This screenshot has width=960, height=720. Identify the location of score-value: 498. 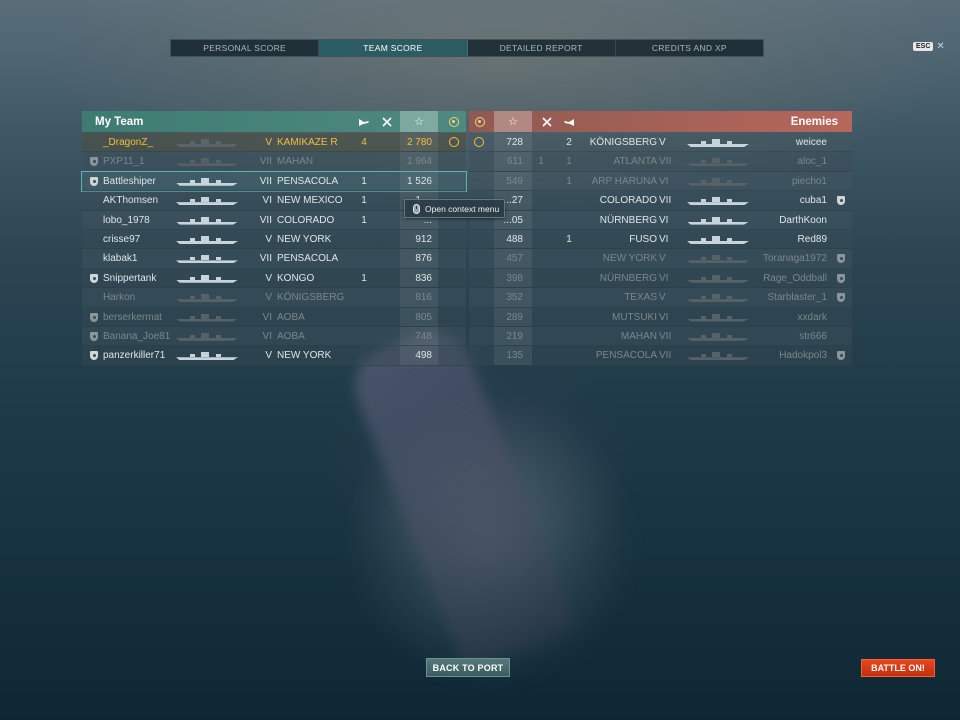
(423, 356).